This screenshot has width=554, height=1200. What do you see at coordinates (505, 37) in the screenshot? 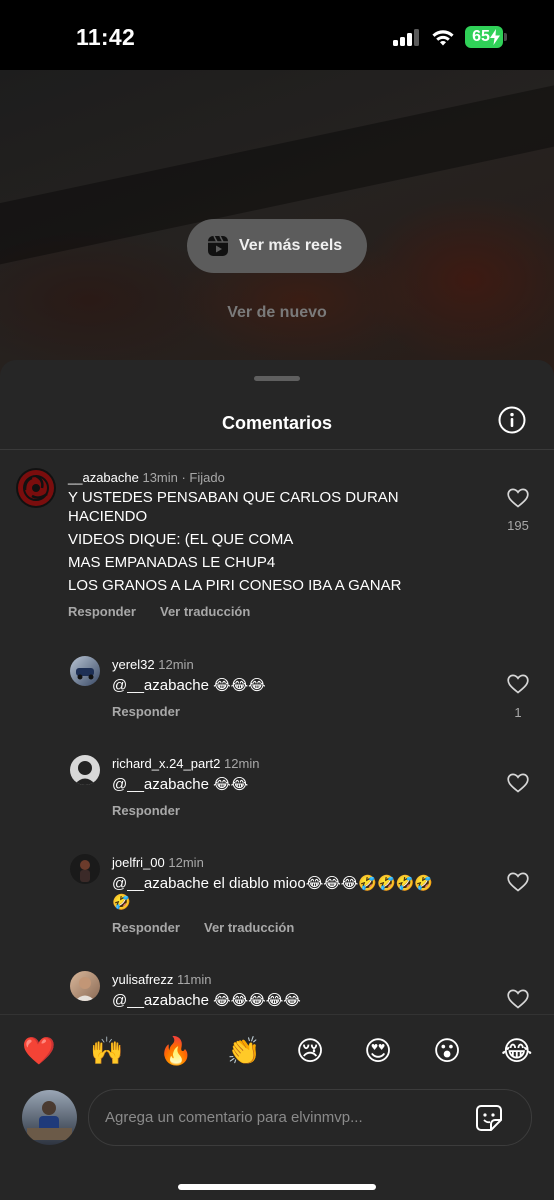
I see `battery-tip` at bounding box center [505, 37].